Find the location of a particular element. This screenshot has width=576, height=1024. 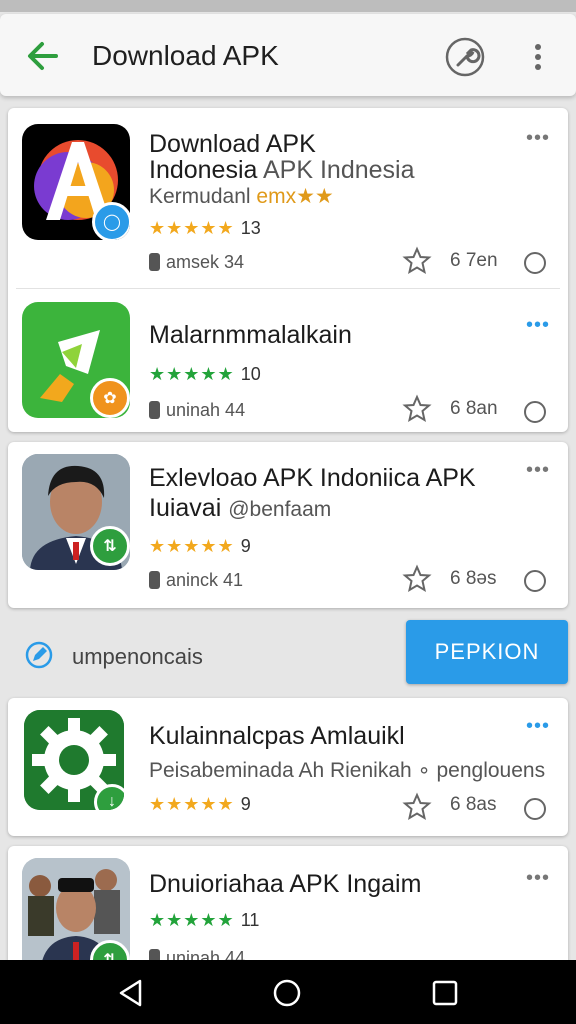

chat-badge-icon: ◯ is located at coordinates (111, 221).